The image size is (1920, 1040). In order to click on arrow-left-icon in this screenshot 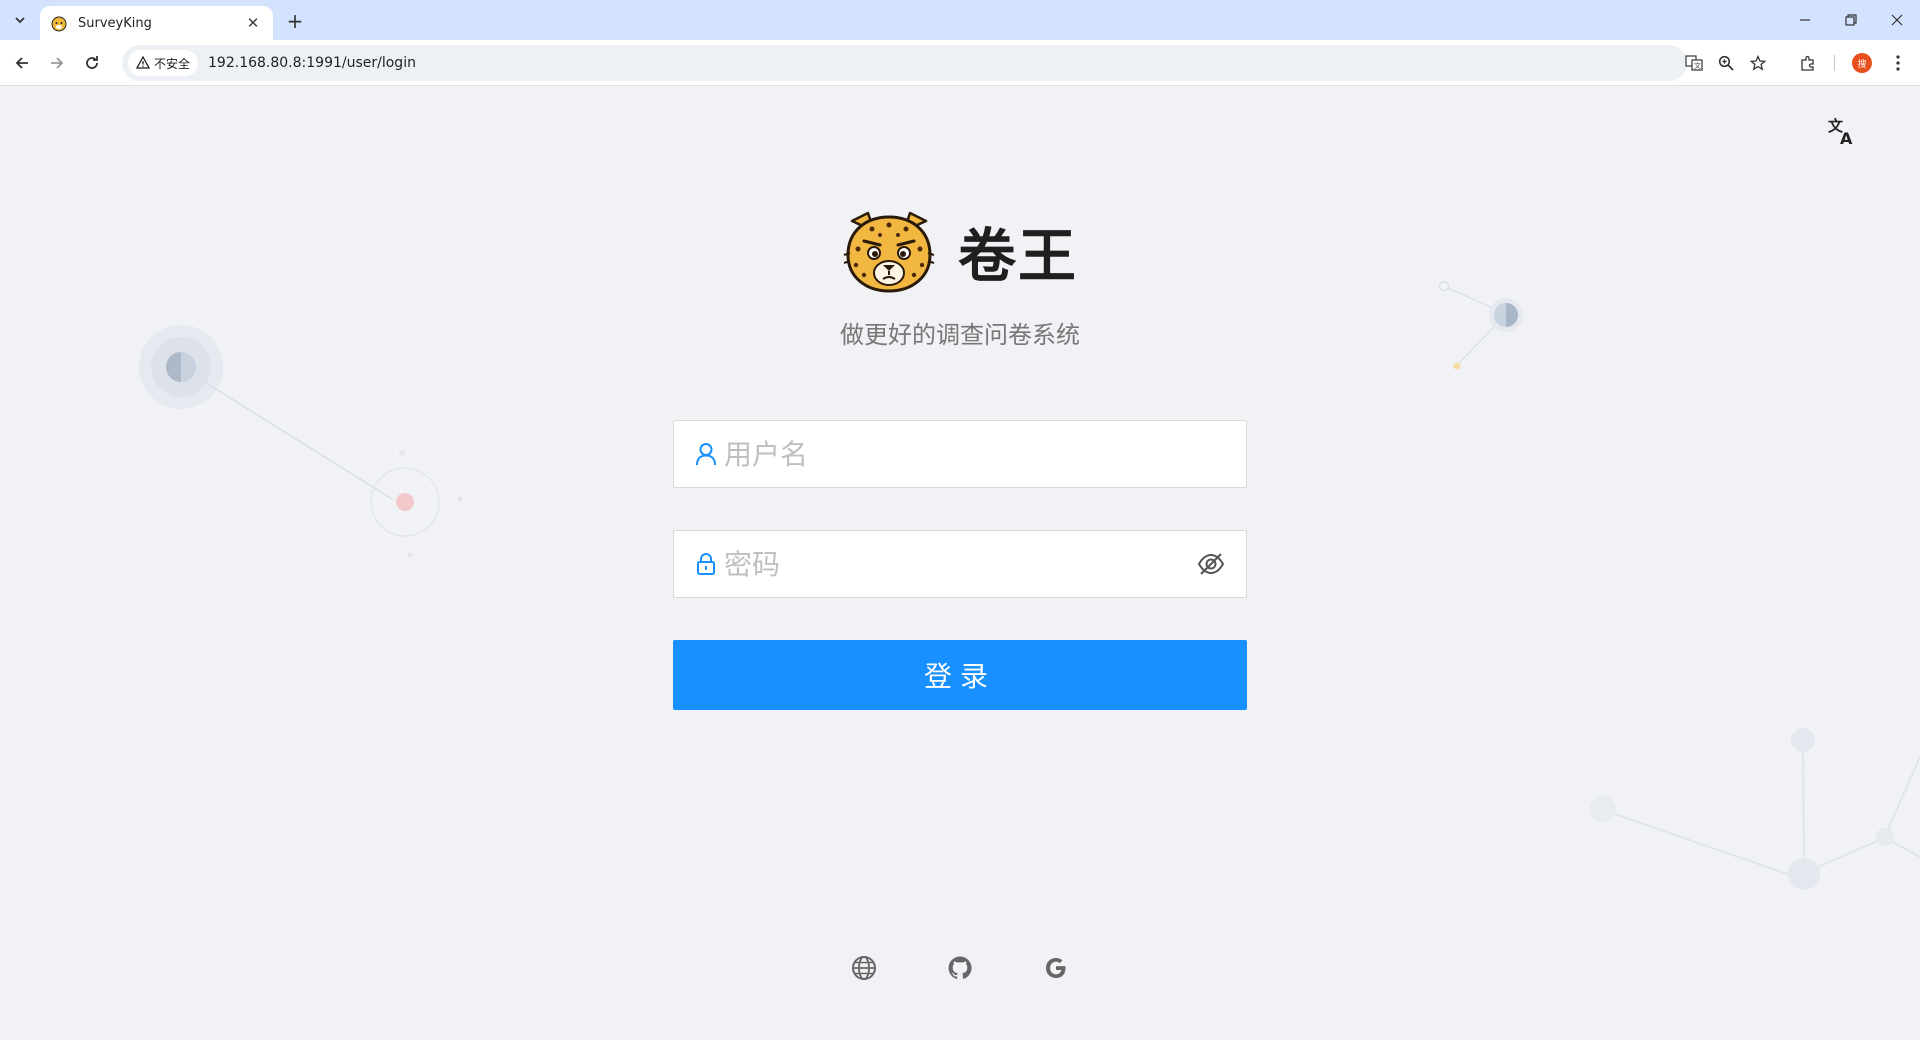, I will do `click(21, 63)`.